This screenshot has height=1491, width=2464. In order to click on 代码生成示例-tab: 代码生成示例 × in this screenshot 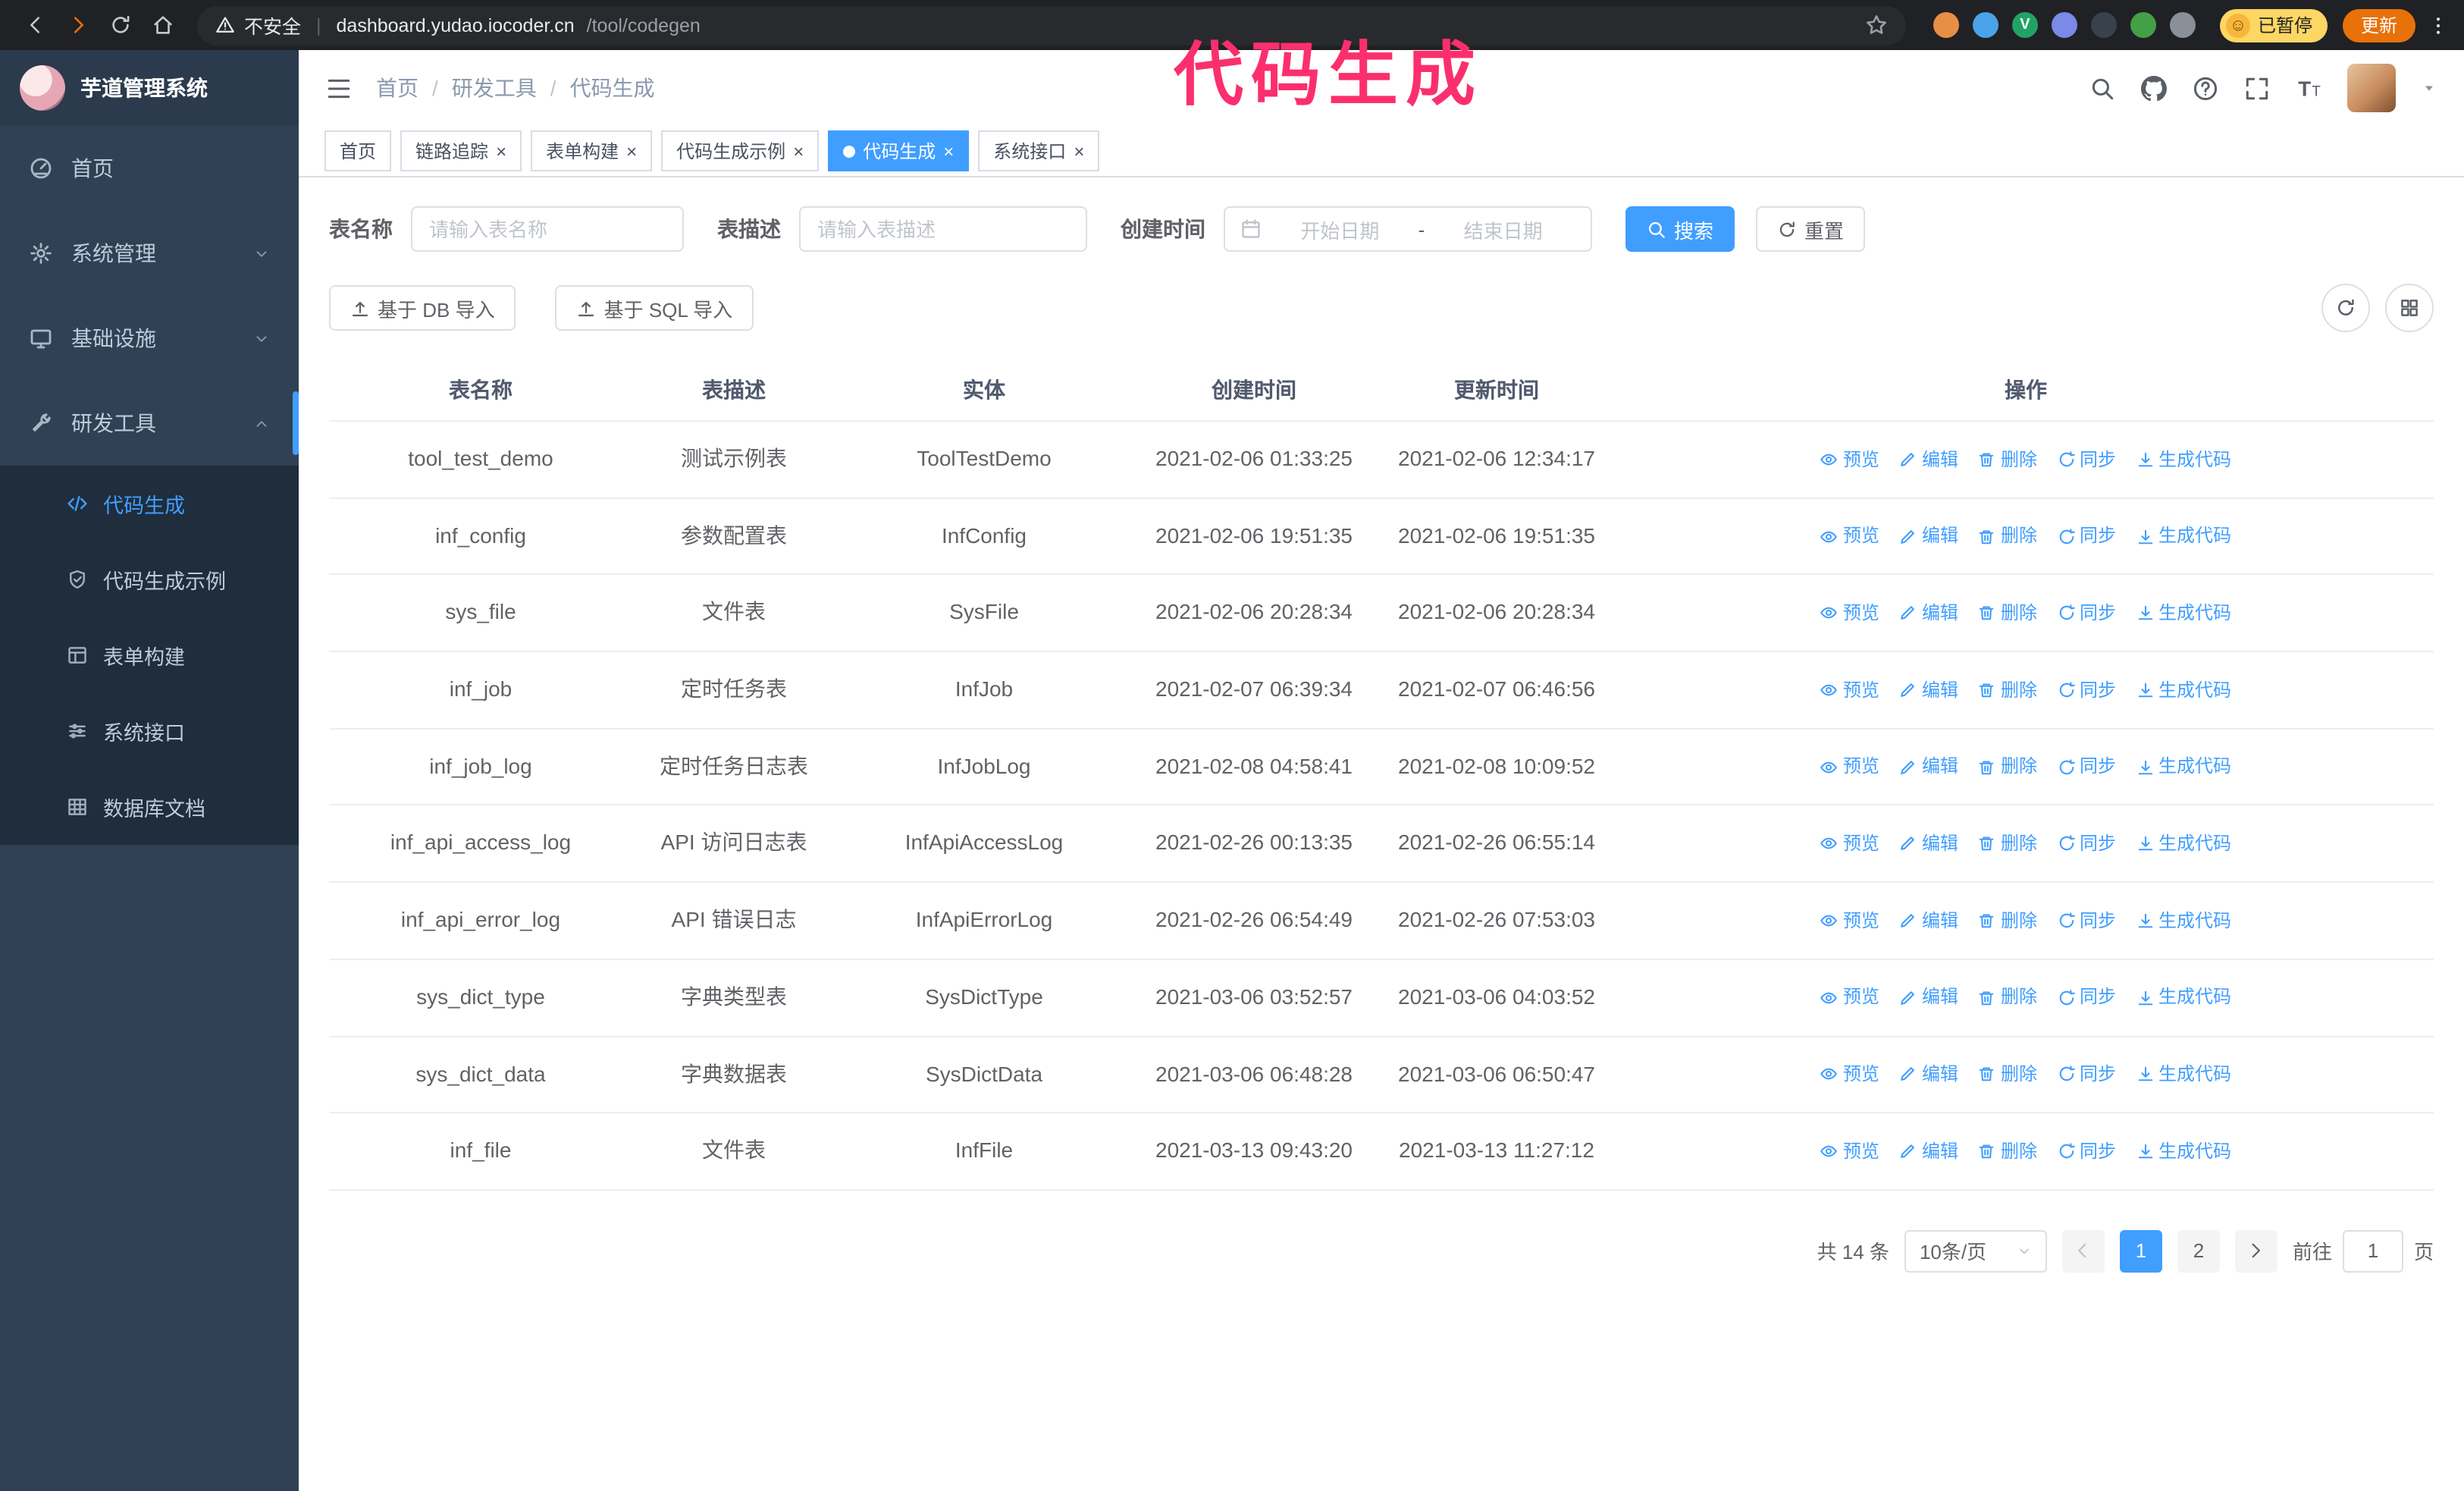, I will do `click(740, 150)`.